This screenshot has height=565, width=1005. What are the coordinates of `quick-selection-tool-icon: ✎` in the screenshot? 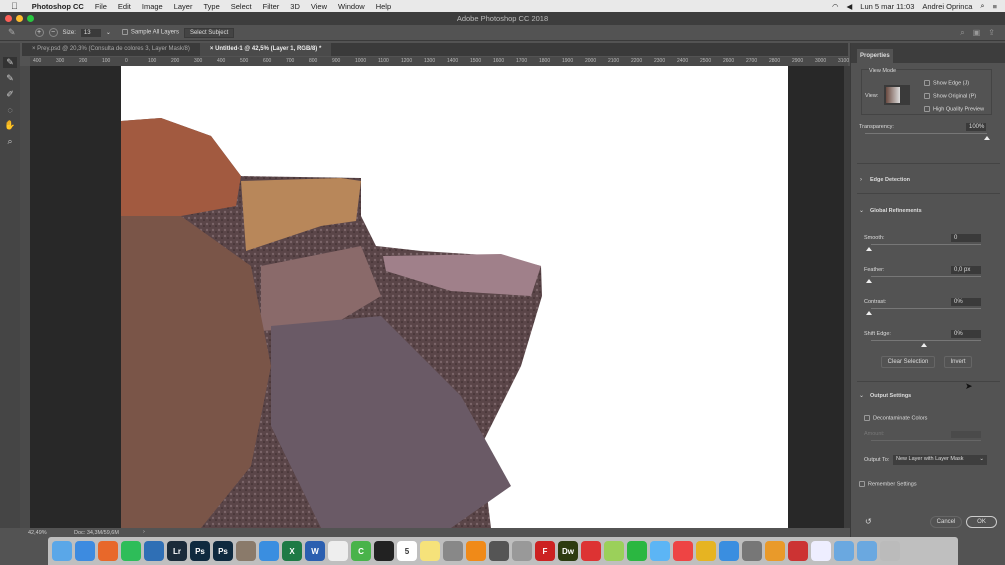 It's located at (10, 62).